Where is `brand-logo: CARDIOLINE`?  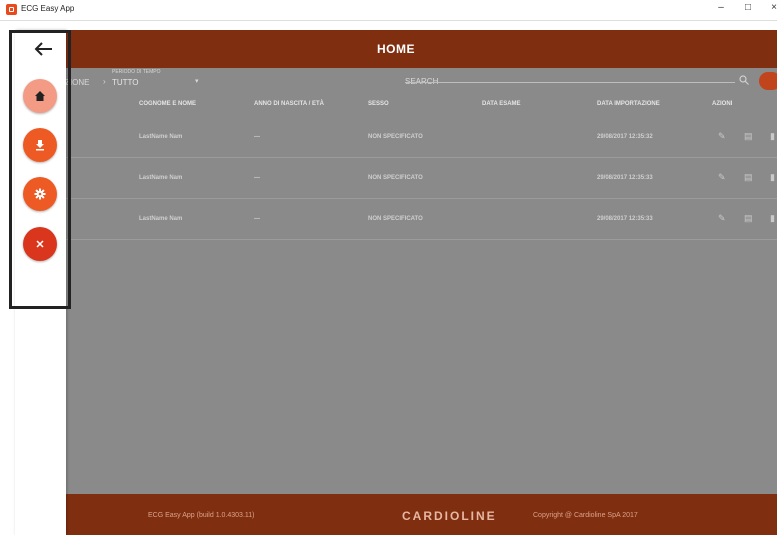 brand-logo: CARDIOLINE is located at coordinates (449, 516).